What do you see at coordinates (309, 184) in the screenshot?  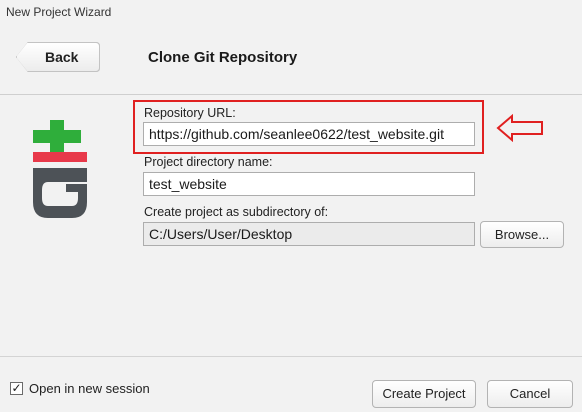 I see `project-directory-name-input: test_website` at bounding box center [309, 184].